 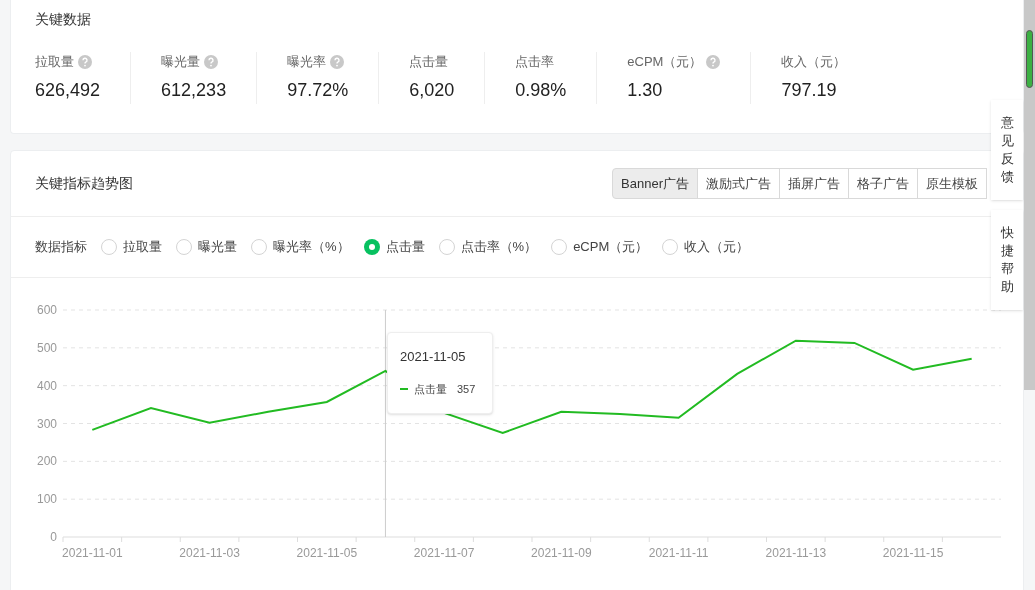 I want to click on metric-value: 0.98%, so click(x=541, y=90).